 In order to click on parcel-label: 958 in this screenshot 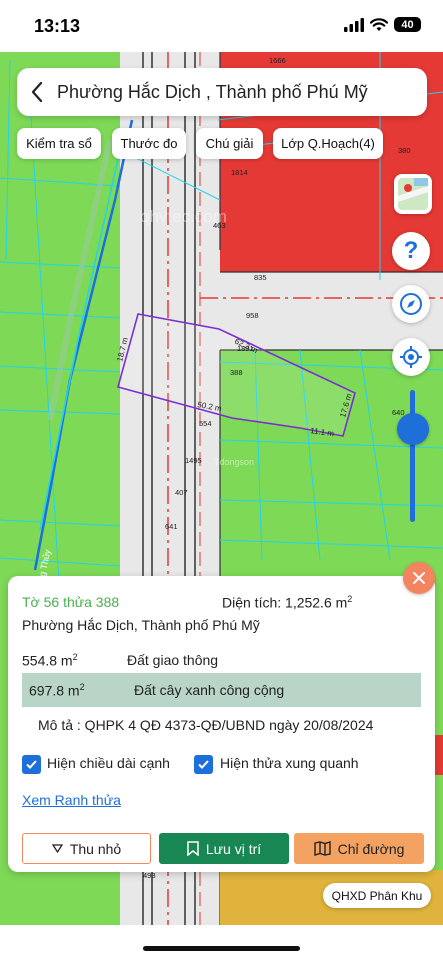, I will do `click(252, 315)`.